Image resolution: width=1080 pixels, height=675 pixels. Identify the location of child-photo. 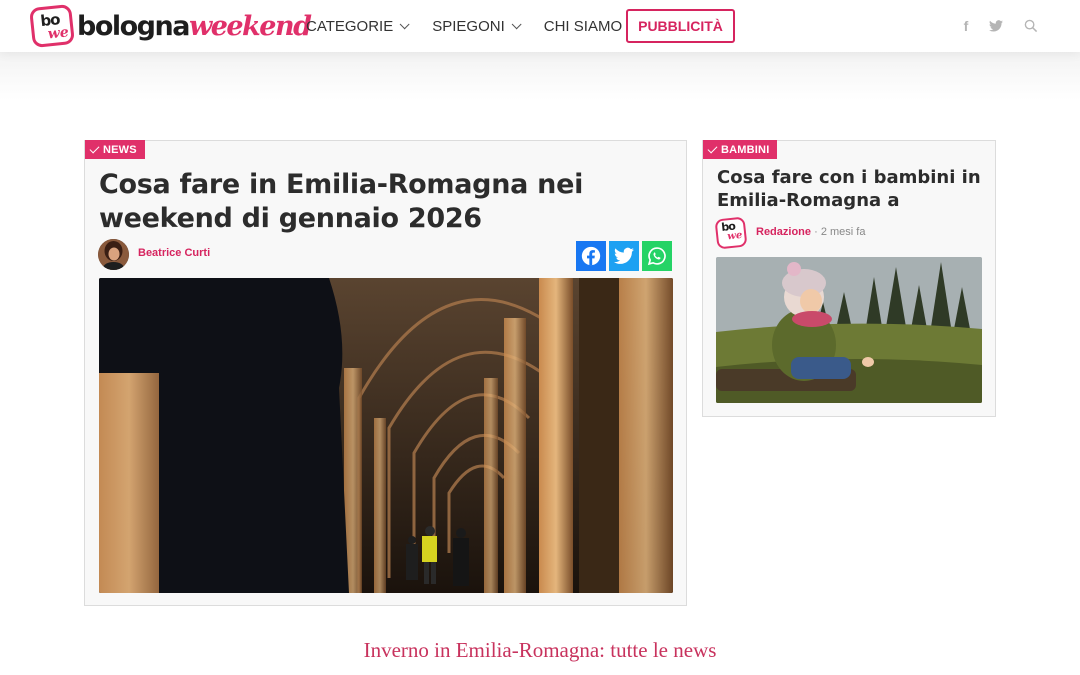
(849, 330).